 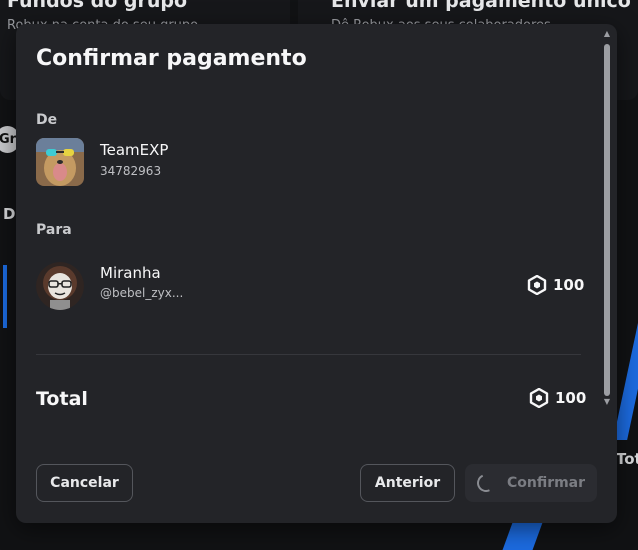 What do you see at coordinates (407, 483) in the screenshot?
I see `previous-button: Anterior` at bounding box center [407, 483].